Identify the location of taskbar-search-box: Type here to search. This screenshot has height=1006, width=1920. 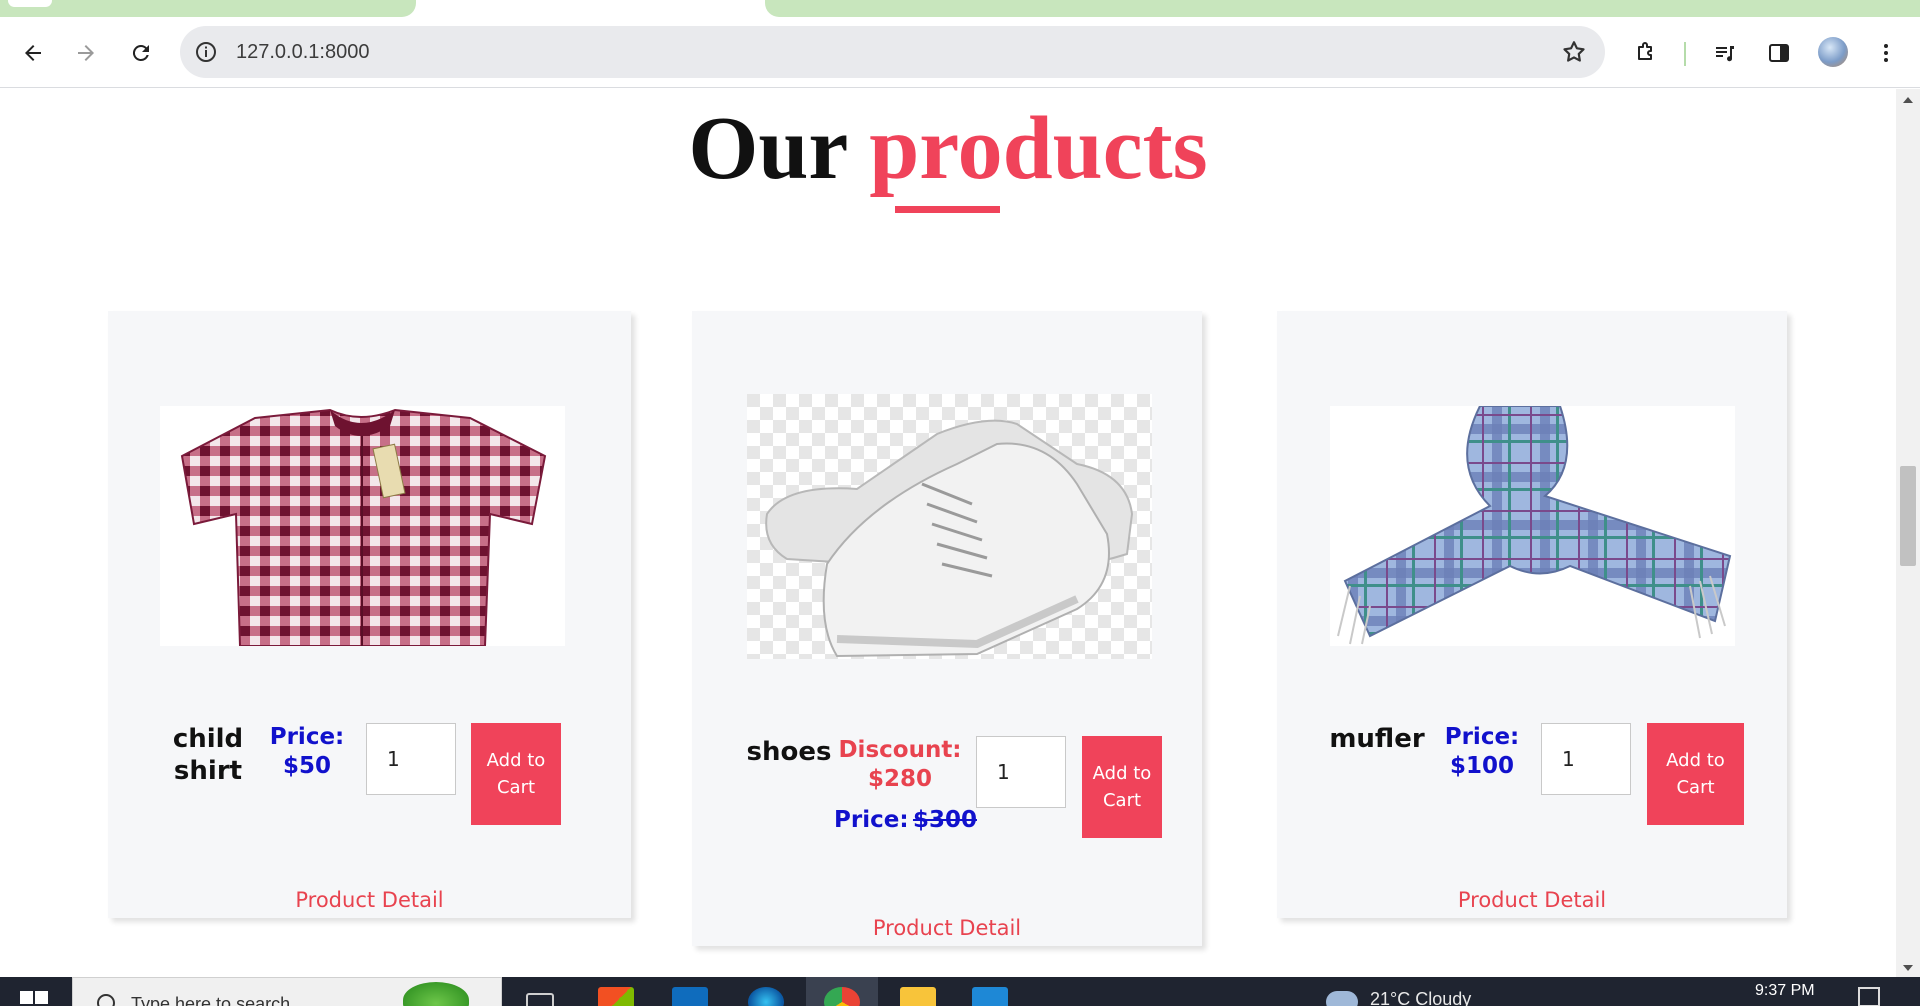
(287, 991).